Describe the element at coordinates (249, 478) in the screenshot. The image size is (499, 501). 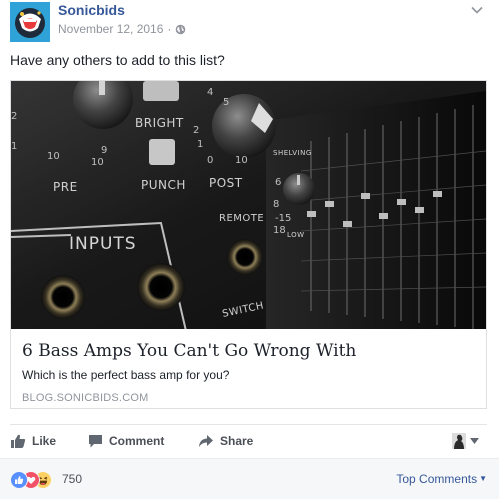
I see `reactions-bar: 750 Top Comments ▼` at that location.